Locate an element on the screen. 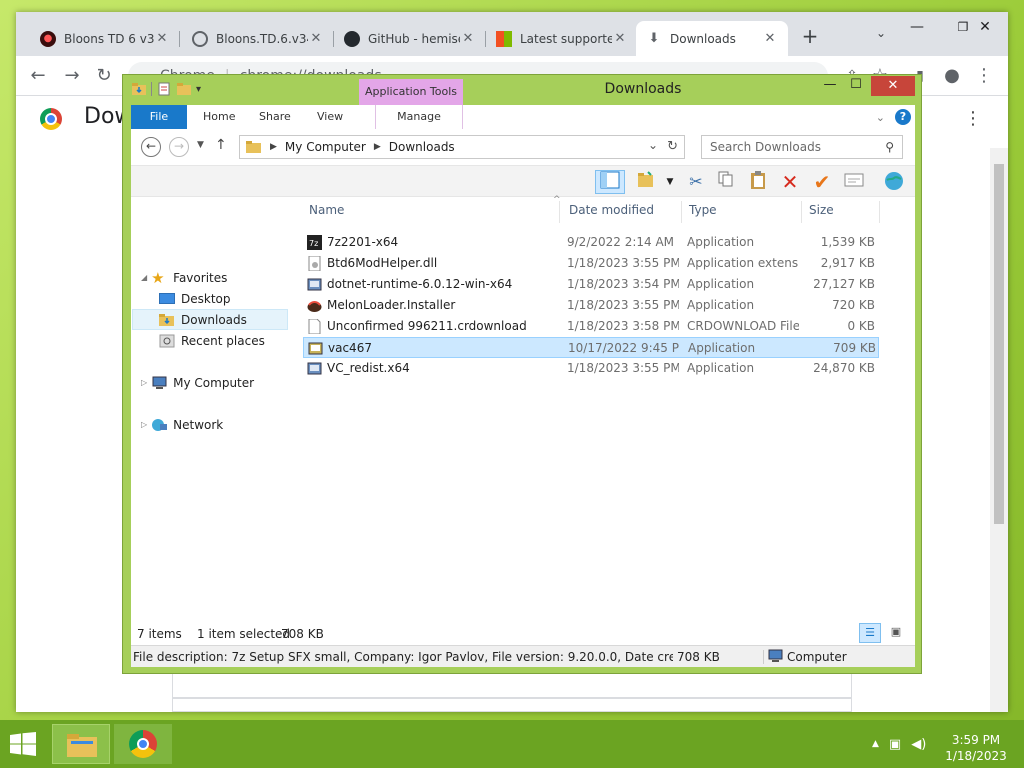  svg-text: 7z is located at coordinates (313, 243).